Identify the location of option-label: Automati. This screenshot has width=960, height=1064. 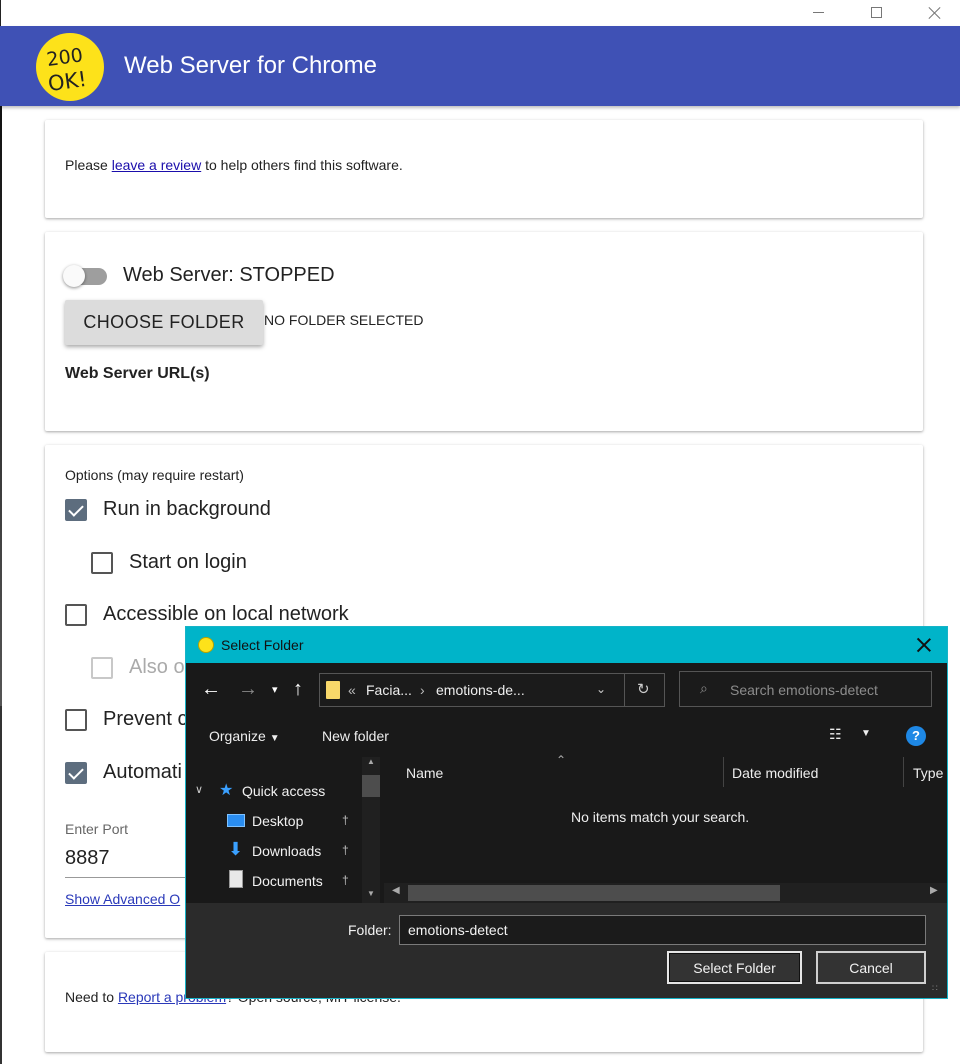
(142, 772).